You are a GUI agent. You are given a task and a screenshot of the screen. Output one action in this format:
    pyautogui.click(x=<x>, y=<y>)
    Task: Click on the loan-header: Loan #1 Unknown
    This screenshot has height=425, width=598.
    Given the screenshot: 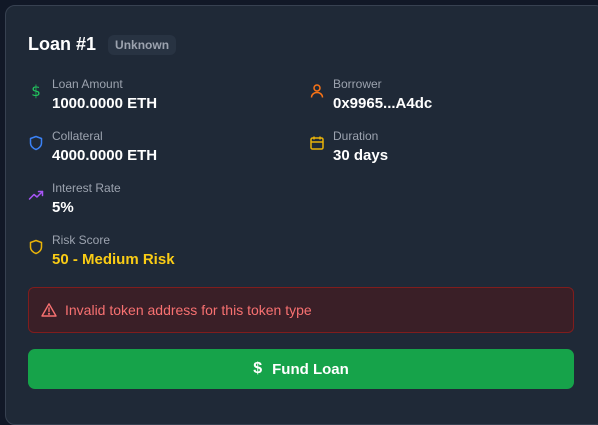 What is the action you would take?
    pyautogui.click(x=102, y=44)
    